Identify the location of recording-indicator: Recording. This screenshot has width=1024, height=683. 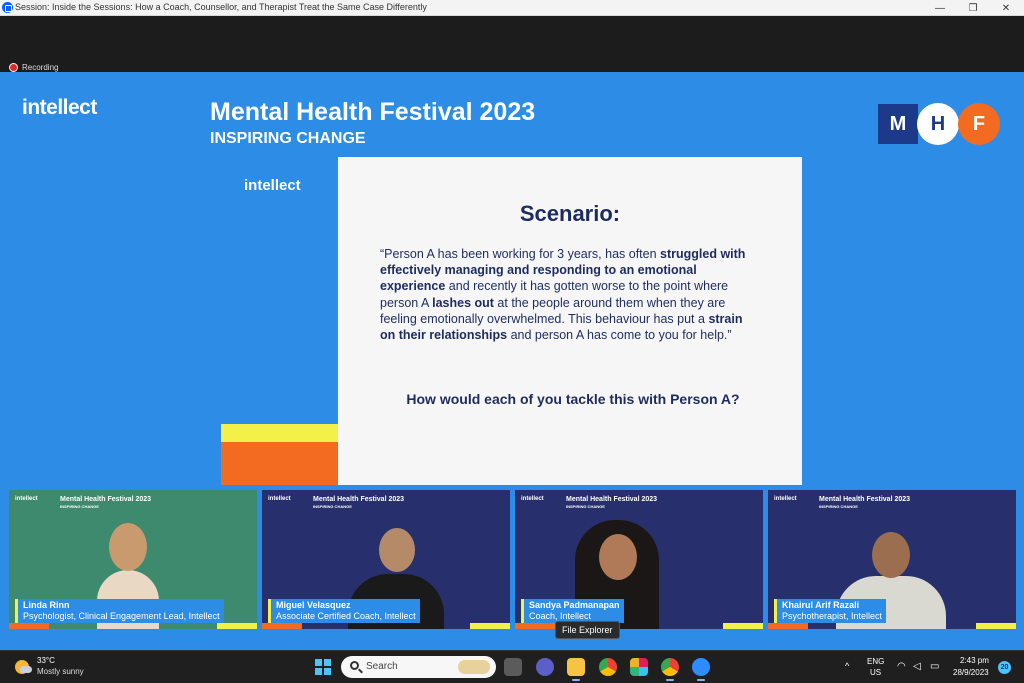
(33, 67).